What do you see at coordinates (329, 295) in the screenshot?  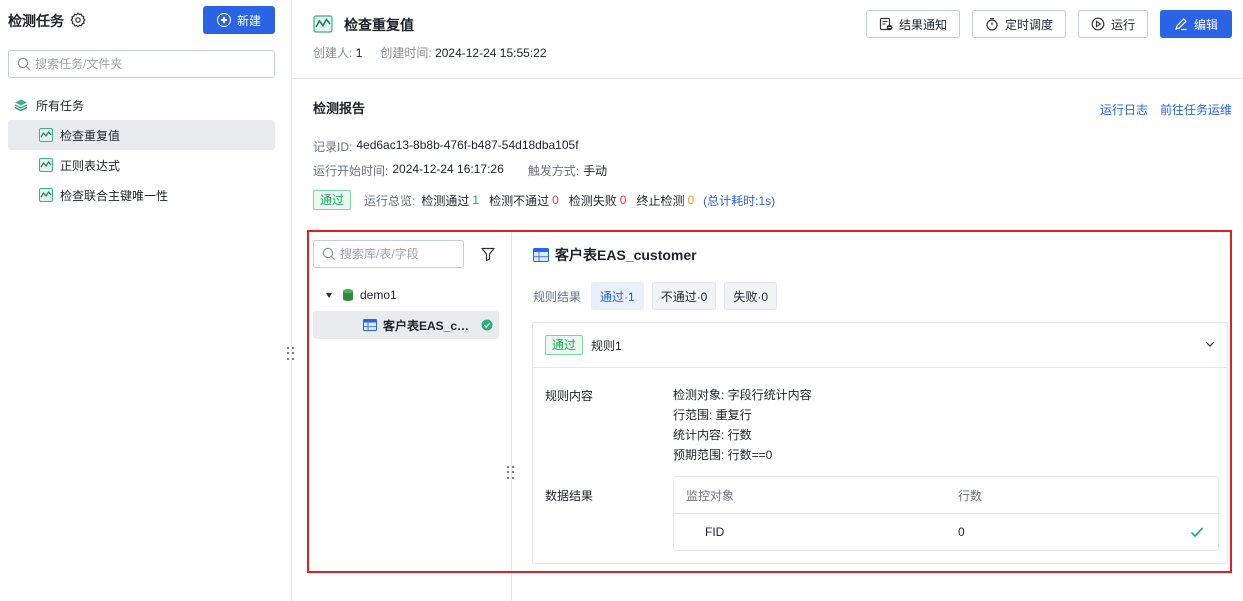 I see `caret-down-icon` at bounding box center [329, 295].